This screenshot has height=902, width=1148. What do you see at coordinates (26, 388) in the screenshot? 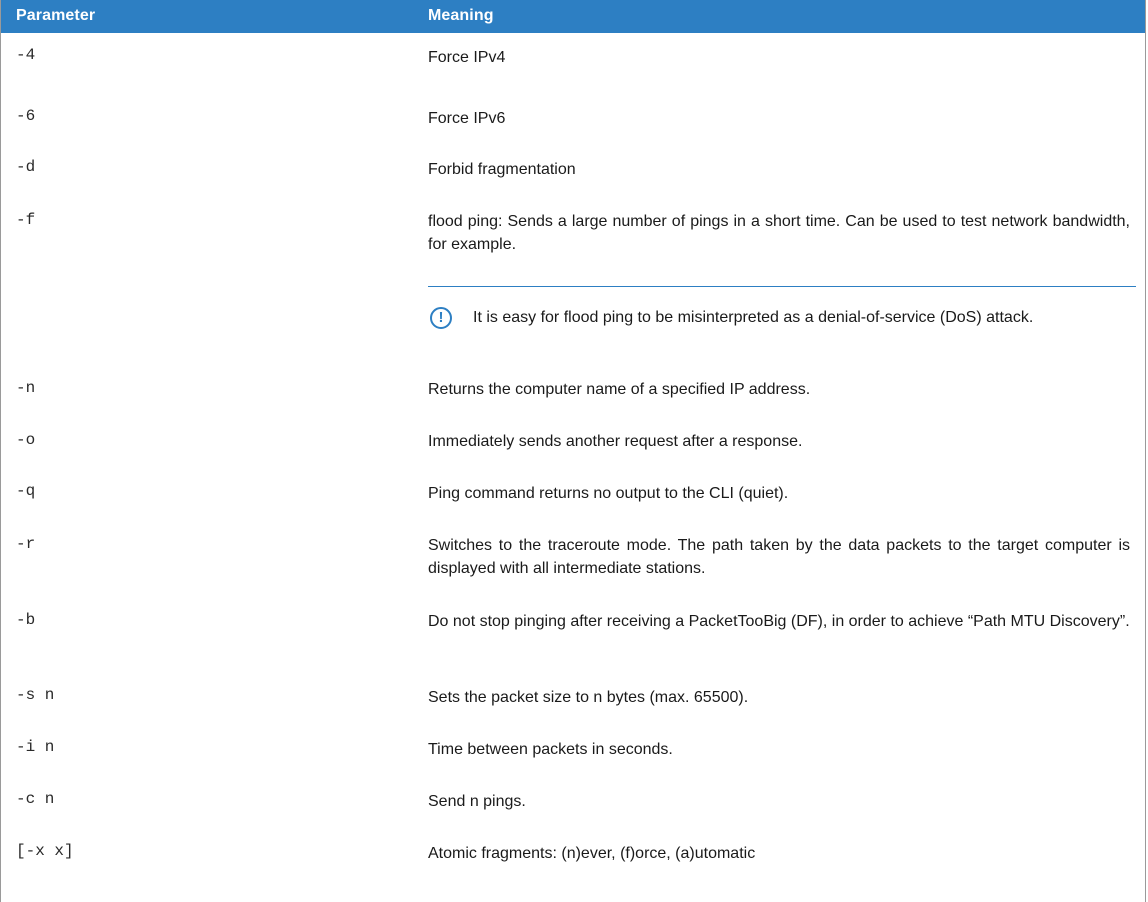
I see `param-cell: -n` at bounding box center [26, 388].